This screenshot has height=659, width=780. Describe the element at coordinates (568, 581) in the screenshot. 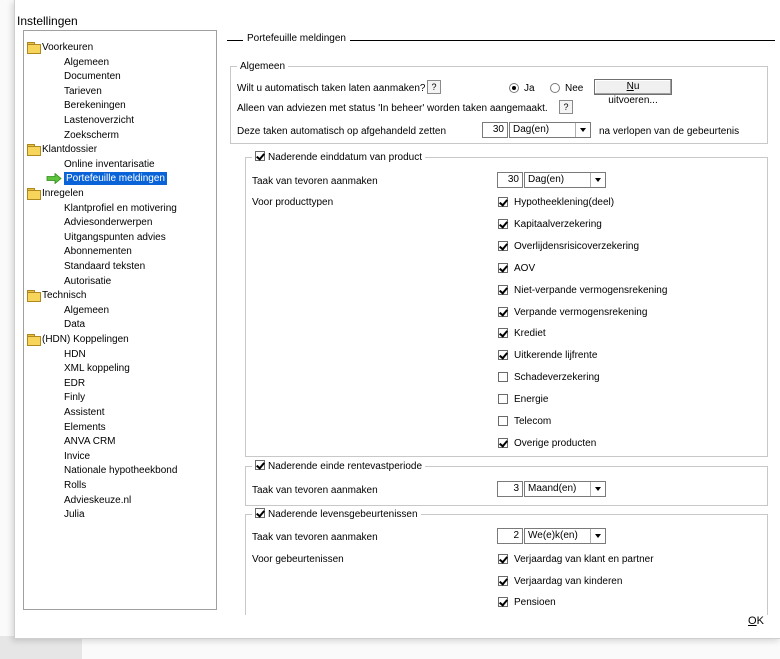

I see `event-label-1: Verjaardag van kinderen` at that location.